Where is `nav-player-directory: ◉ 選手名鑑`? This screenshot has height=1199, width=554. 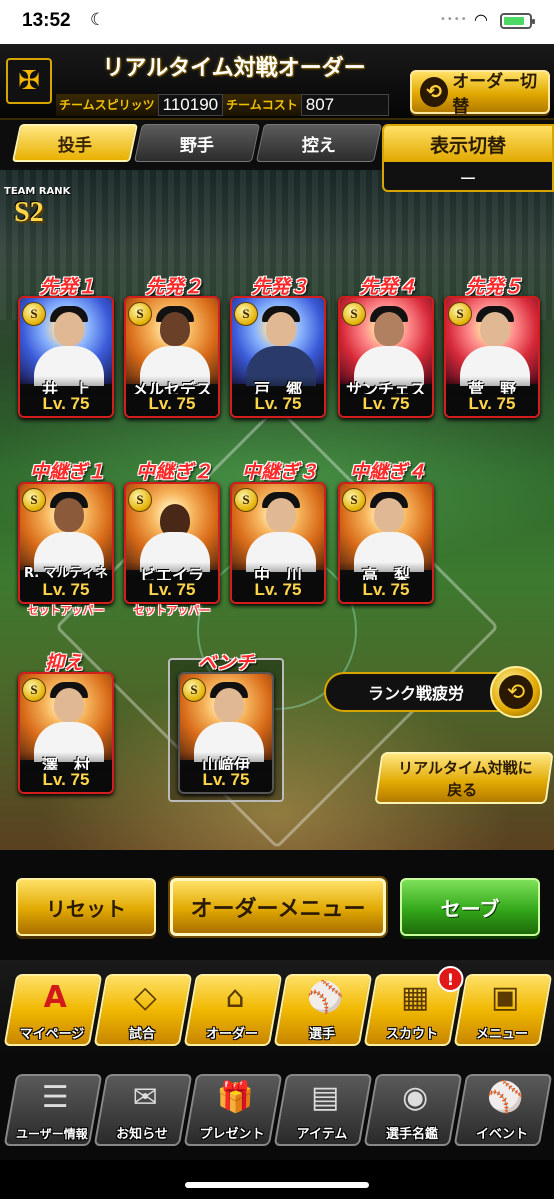 nav-player-directory: ◉ 選手名鑑 is located at coordinates (413, 1110).